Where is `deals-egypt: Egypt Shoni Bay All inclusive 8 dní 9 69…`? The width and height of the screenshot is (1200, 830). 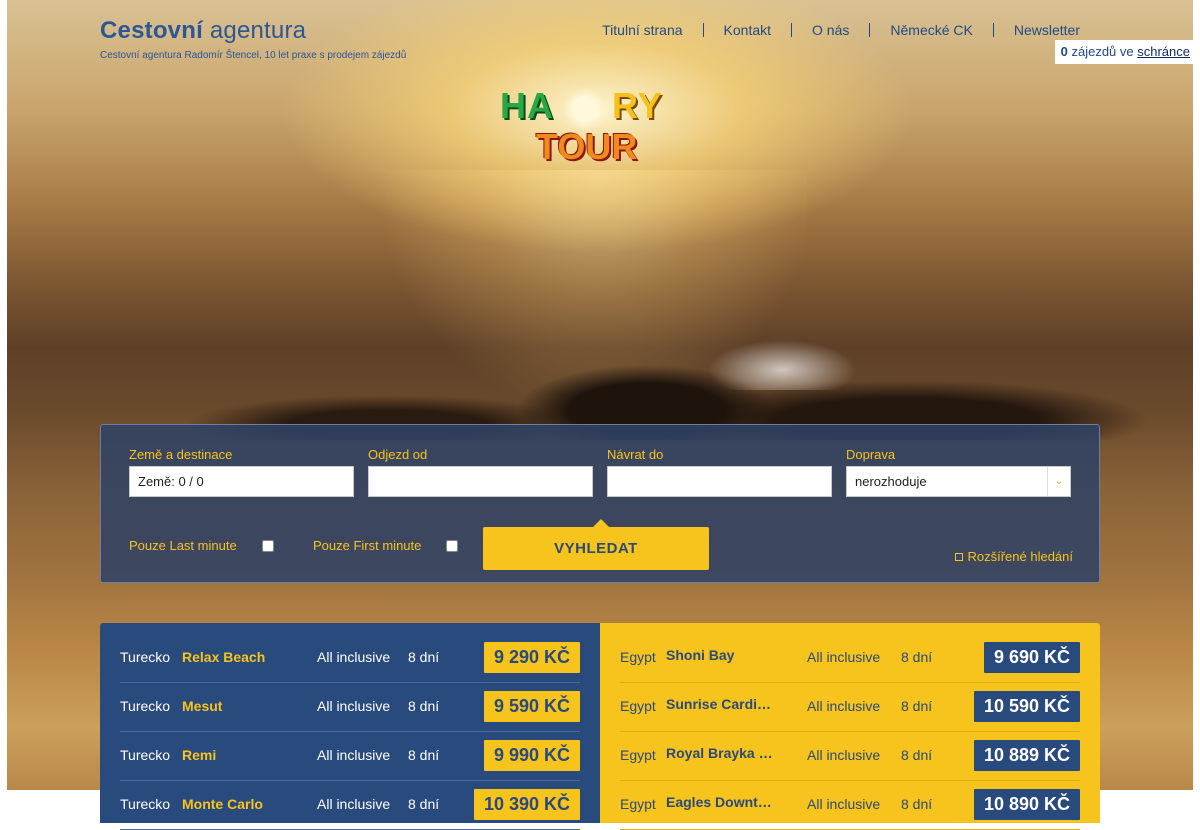 deals-egypt: Egypt Shoni Bay All inclusive 8 dní 9 69… is located at coordinates (850, 726).